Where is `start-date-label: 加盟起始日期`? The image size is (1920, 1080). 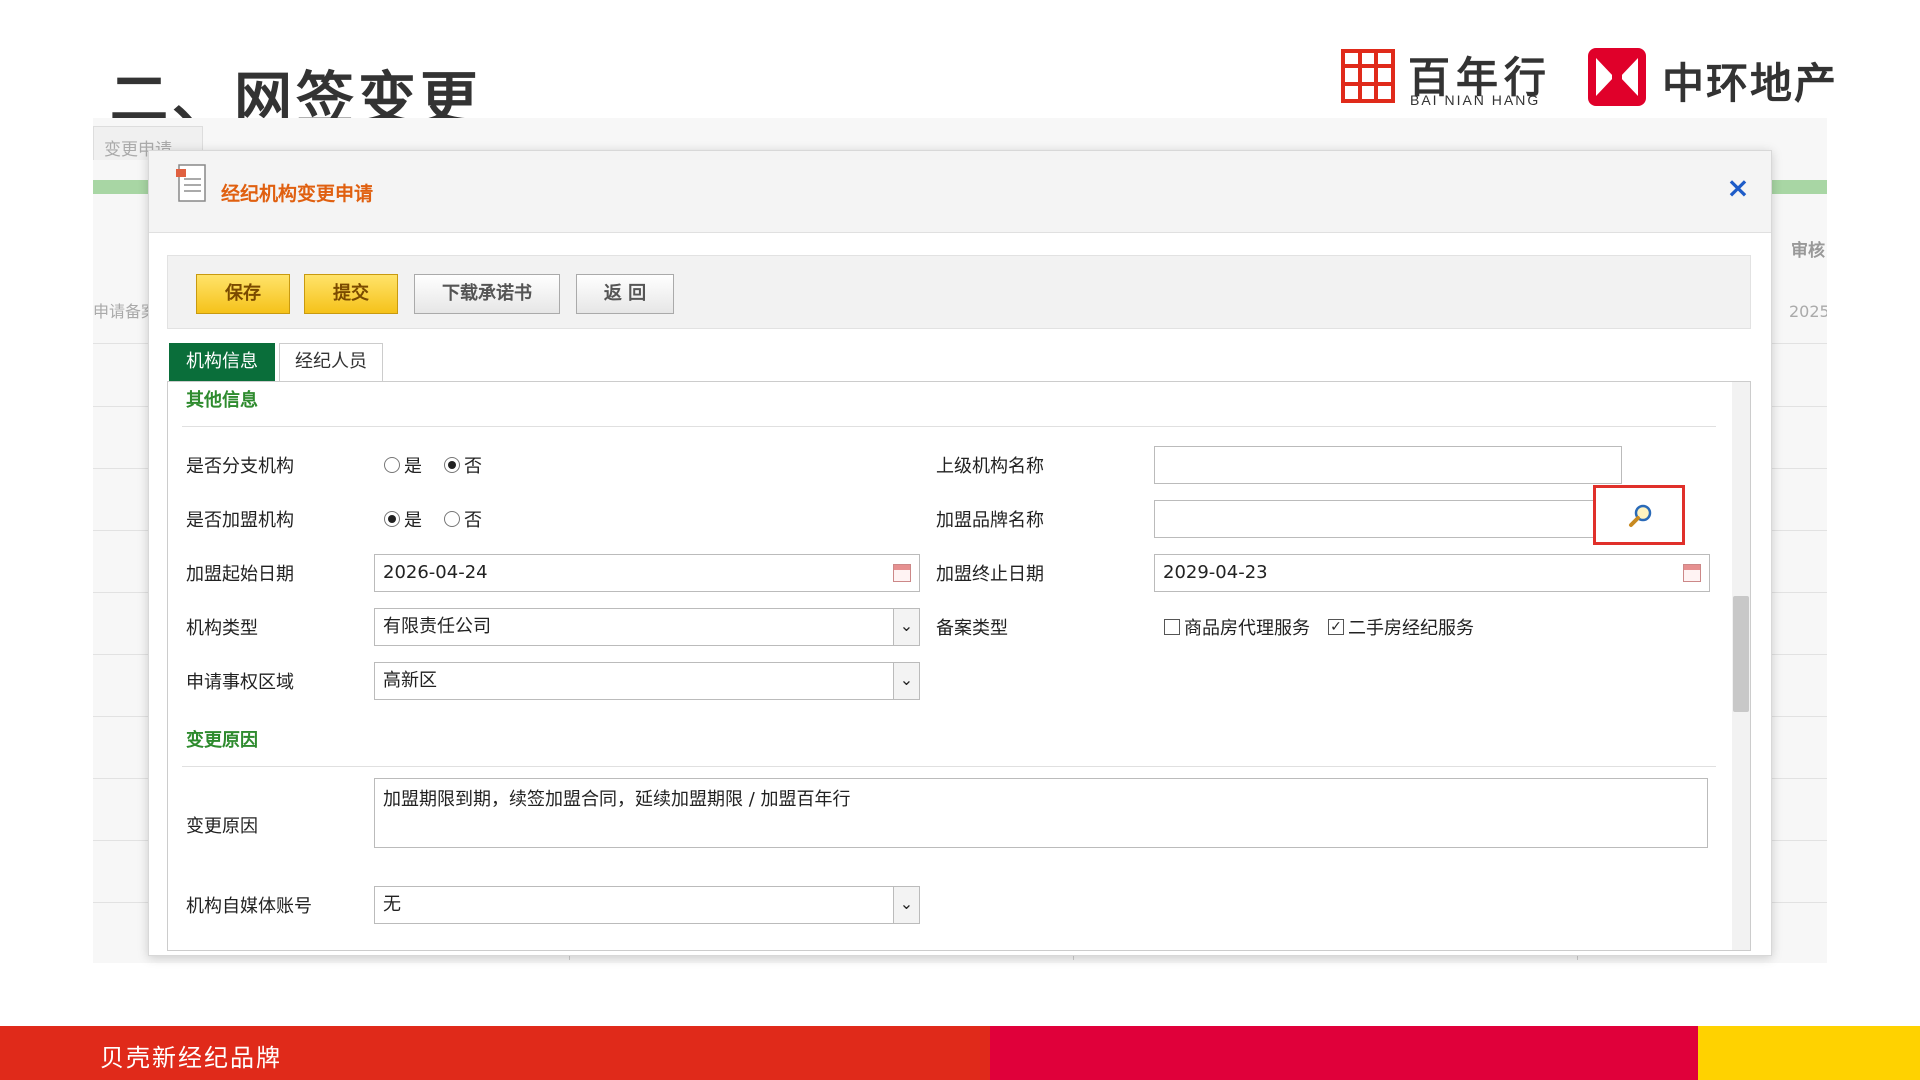 start-date-label: 加盟起始日期 is located at coordinates (240, 574).